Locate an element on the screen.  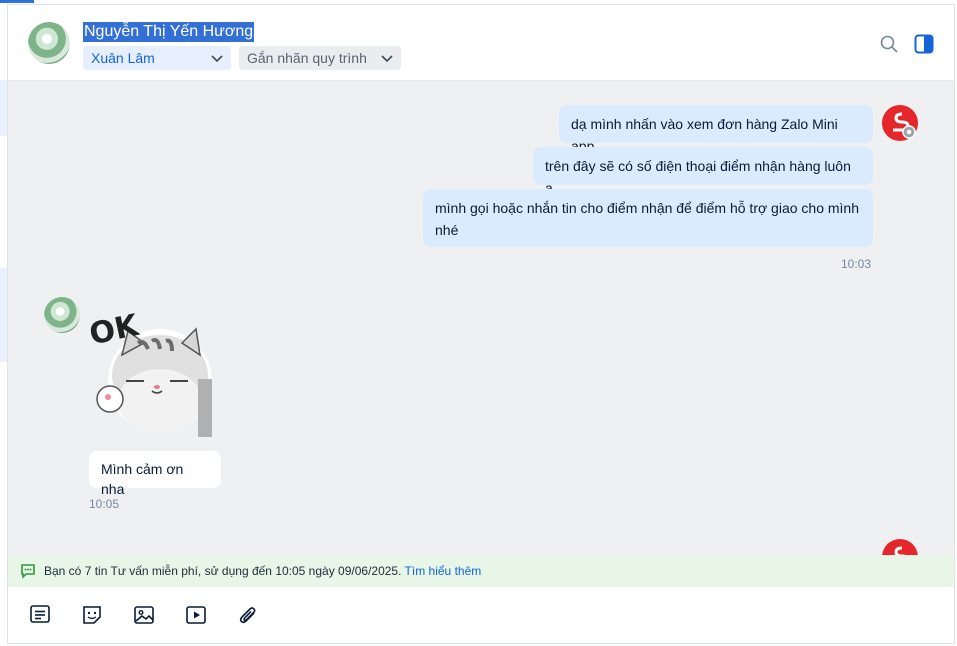
message-square-icon is located at coordinates (28, 571).